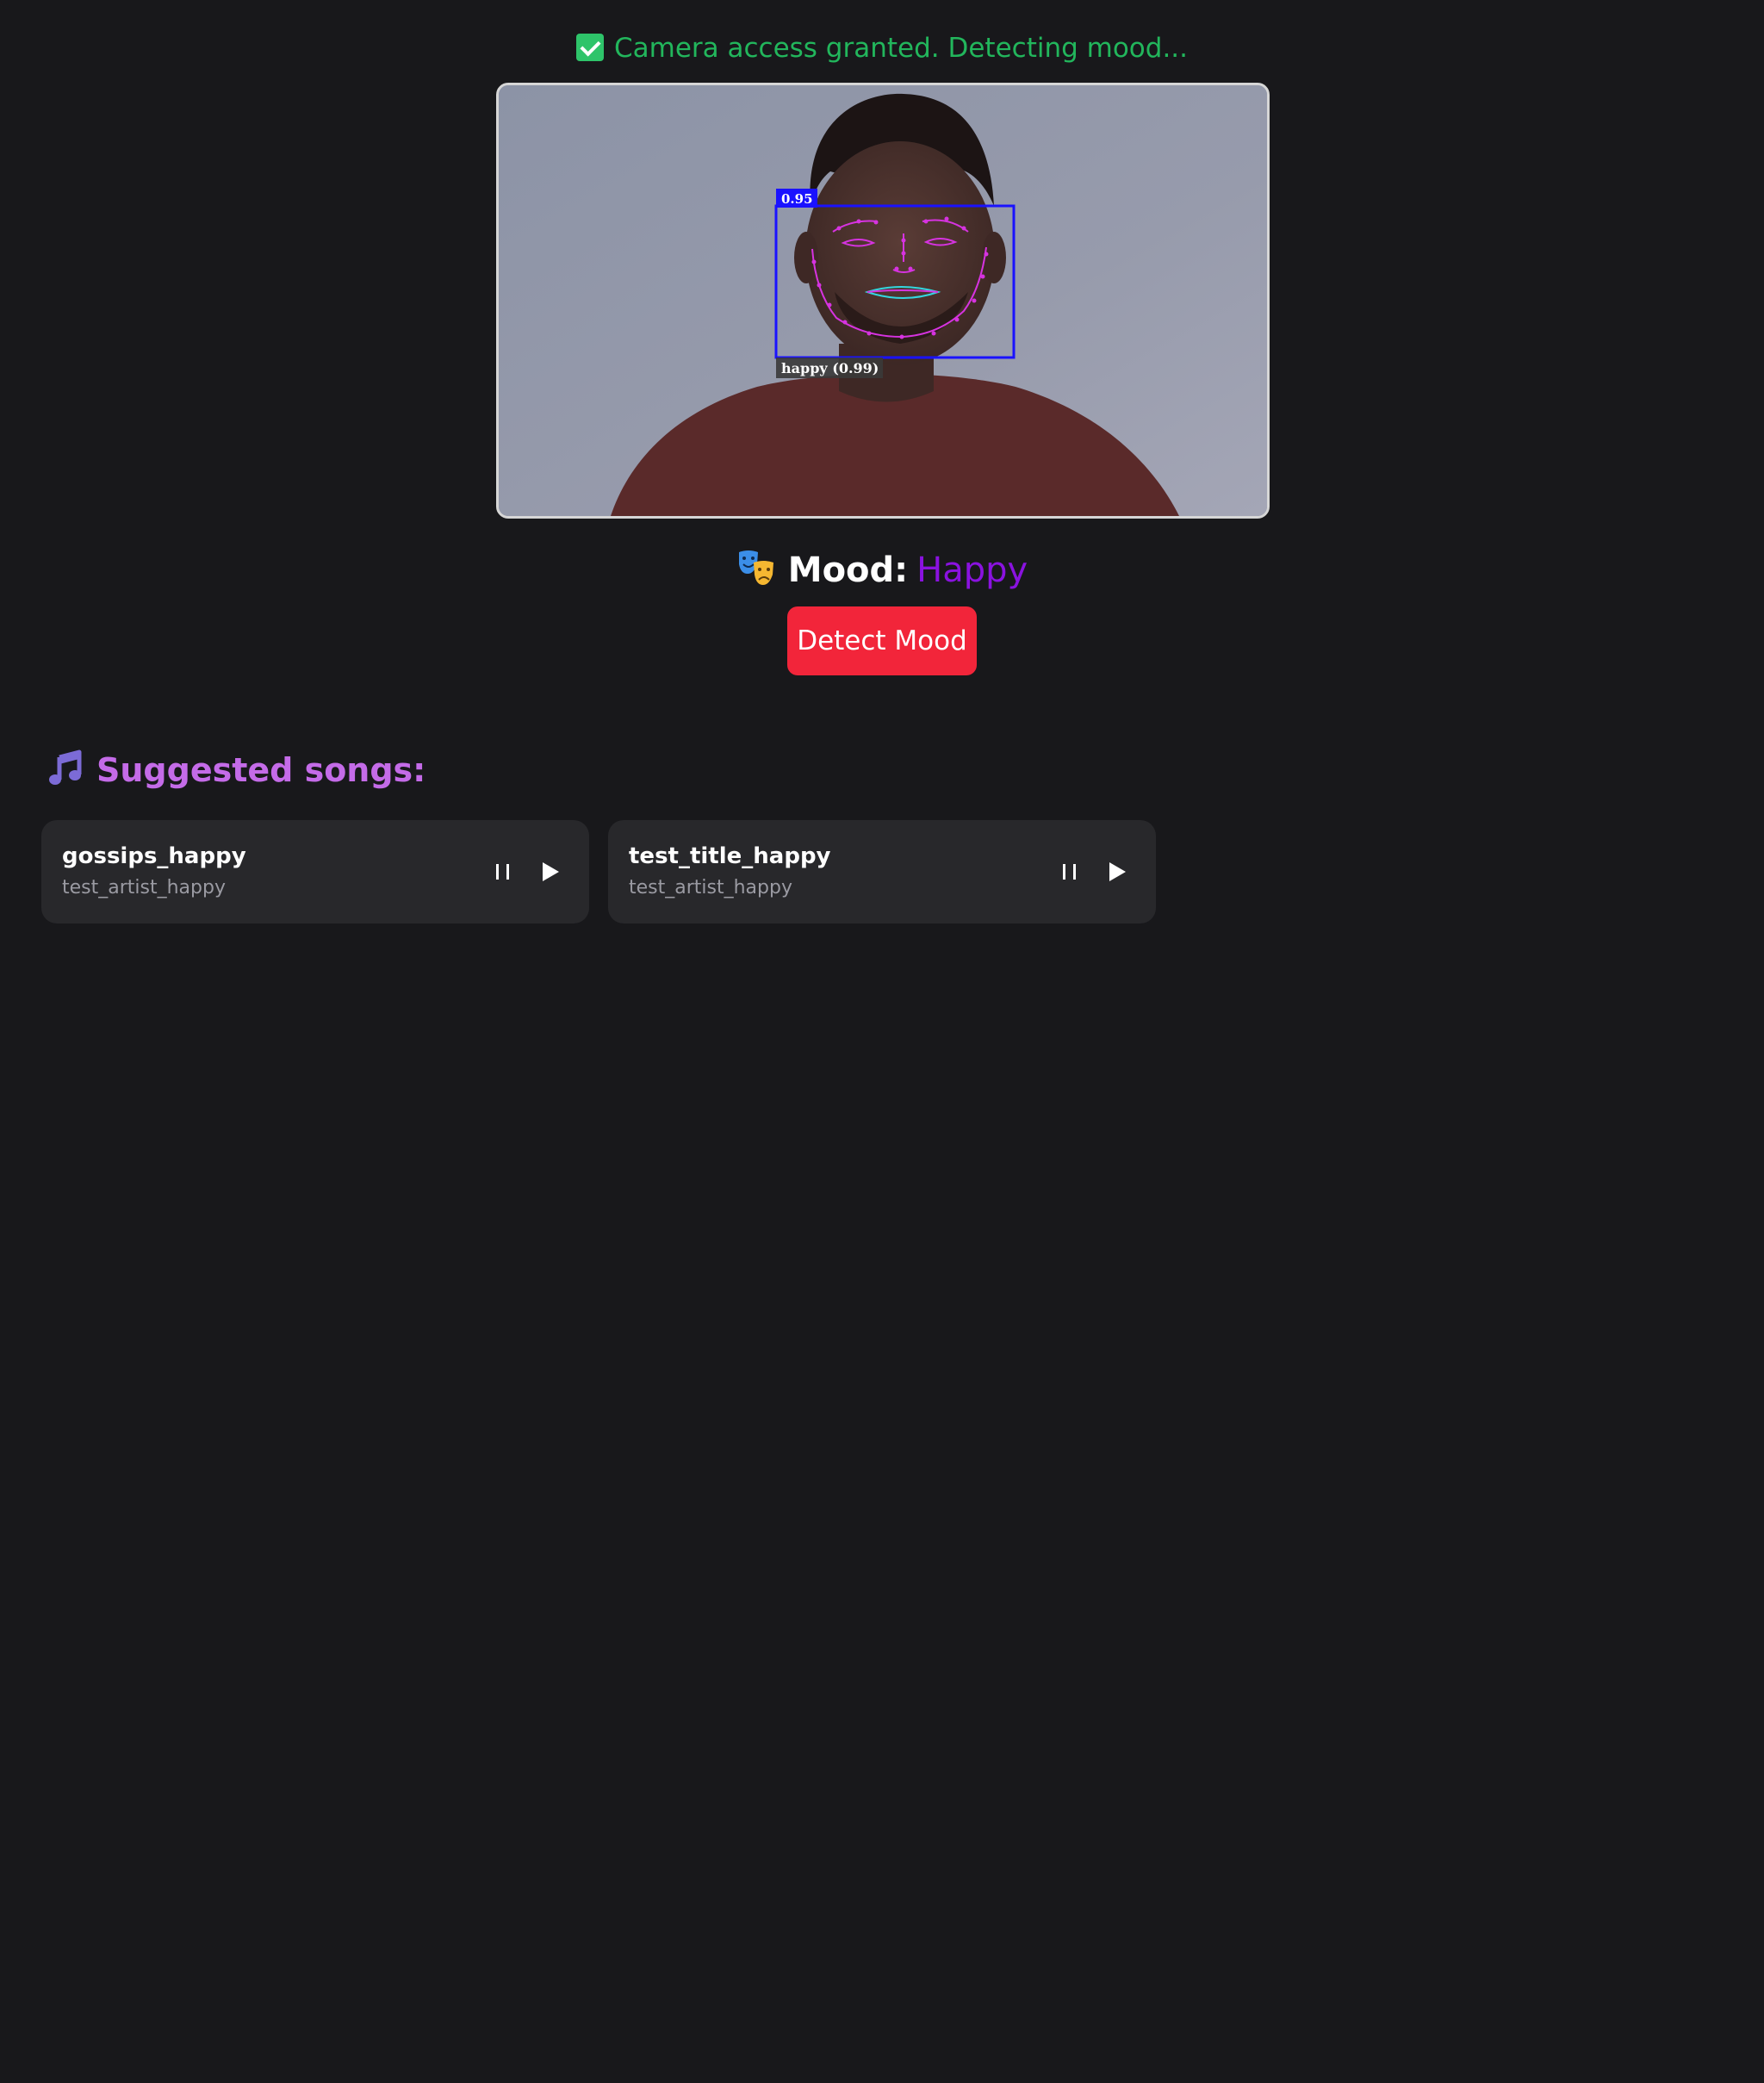 This screenshot has width=1764, height=2083. Describe the element at coordinates (848, 570) in the screenshot. I see `mood-label: Mood:` at that location.